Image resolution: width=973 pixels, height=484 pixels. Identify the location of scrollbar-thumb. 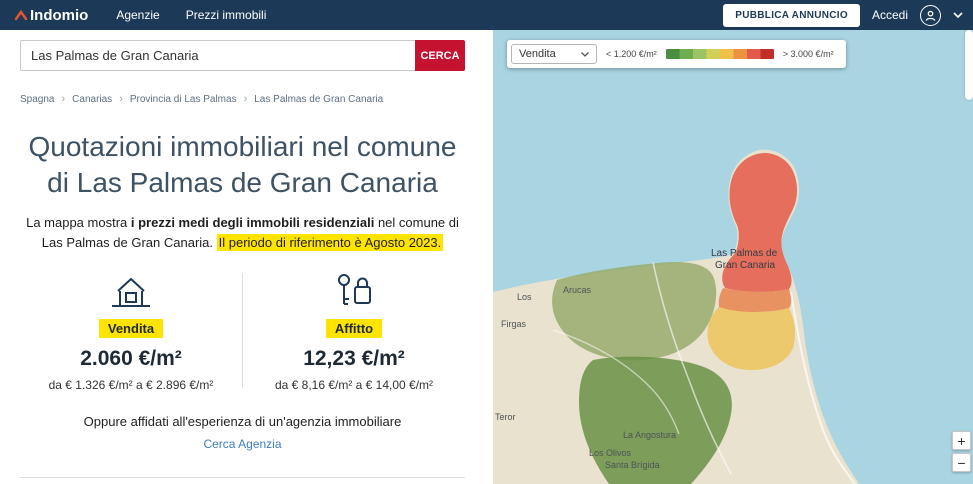
(969, 65).